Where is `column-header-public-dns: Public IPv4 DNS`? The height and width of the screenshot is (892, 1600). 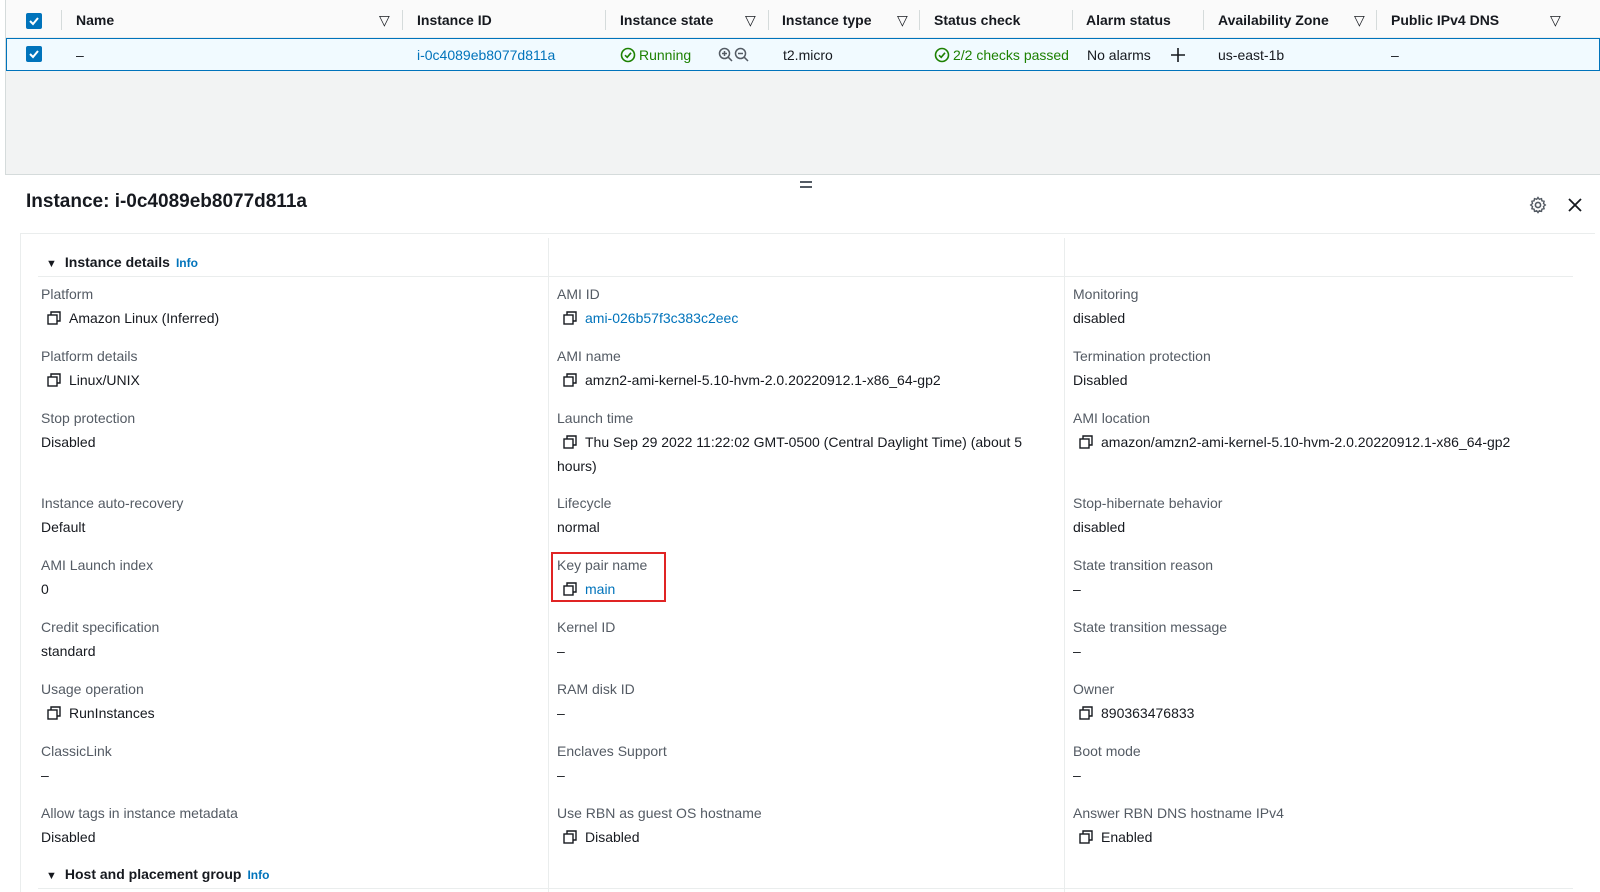
column-header-public-dns: Public IPv4 DNS is located at coordinates (1445, 19).